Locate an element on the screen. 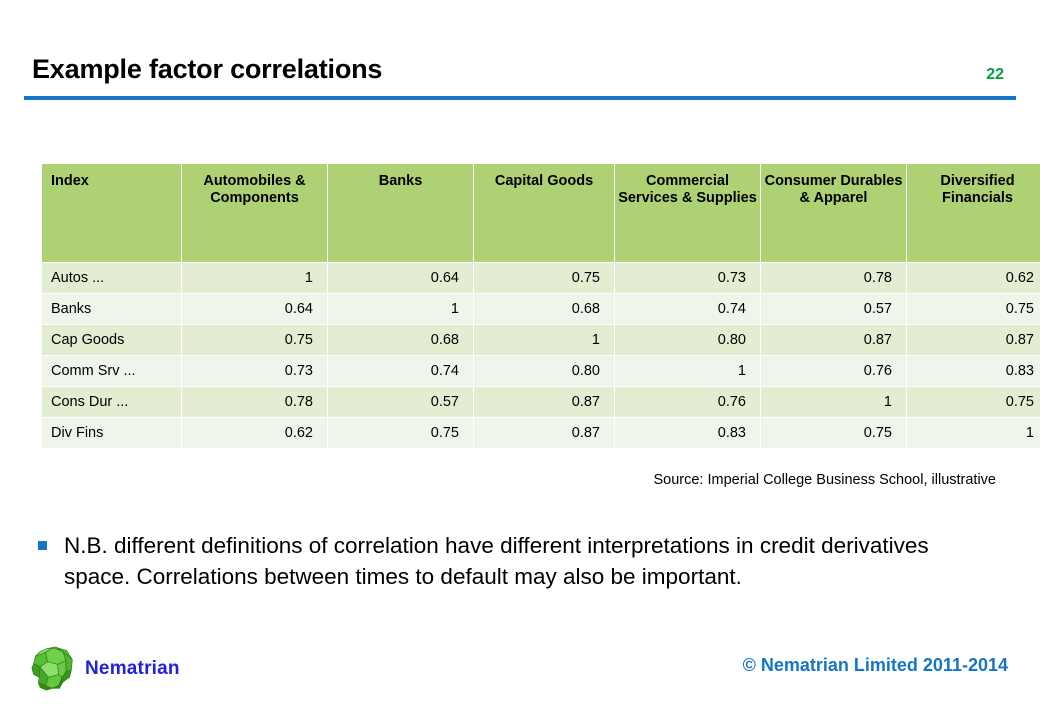  column-header-automobiles: Automobiles & Components is located at coordinates (254, 213).